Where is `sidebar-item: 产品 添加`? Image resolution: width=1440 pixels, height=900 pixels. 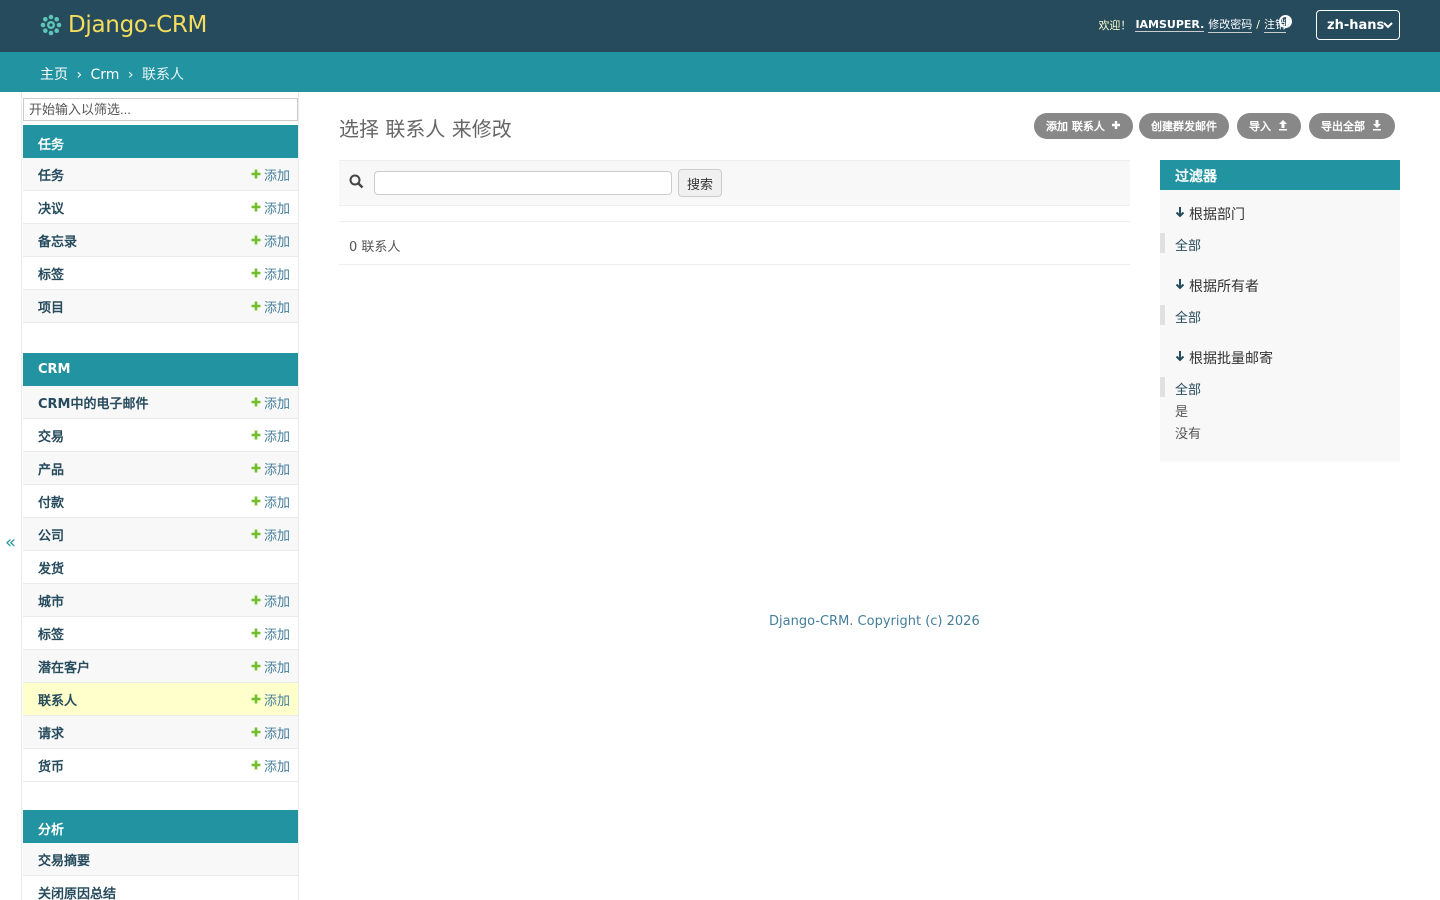
sidebar-item: 产品 添加 is located at coordinates (160, 468).